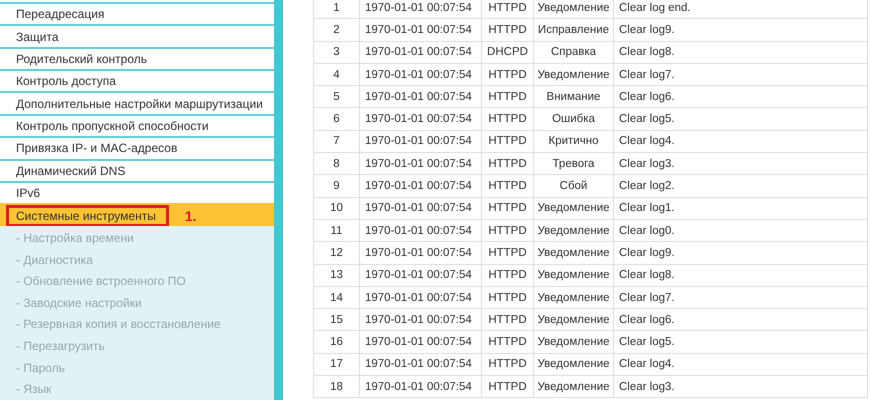 The image size is (870, 400). What do you see at coordinates (337, 319) in the screenshot?
I see `row-number: 15` at bounding box center [337, 319].